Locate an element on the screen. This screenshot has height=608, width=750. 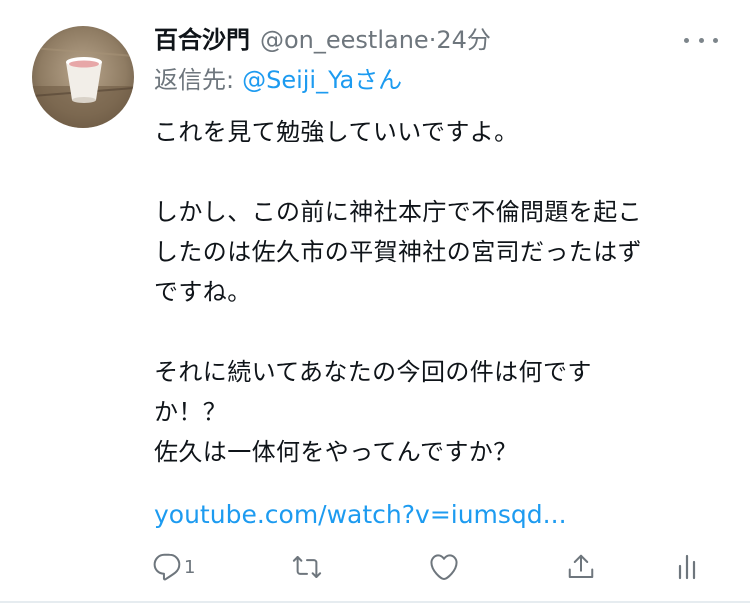
reply-icon is located at coordinates (167, 567).